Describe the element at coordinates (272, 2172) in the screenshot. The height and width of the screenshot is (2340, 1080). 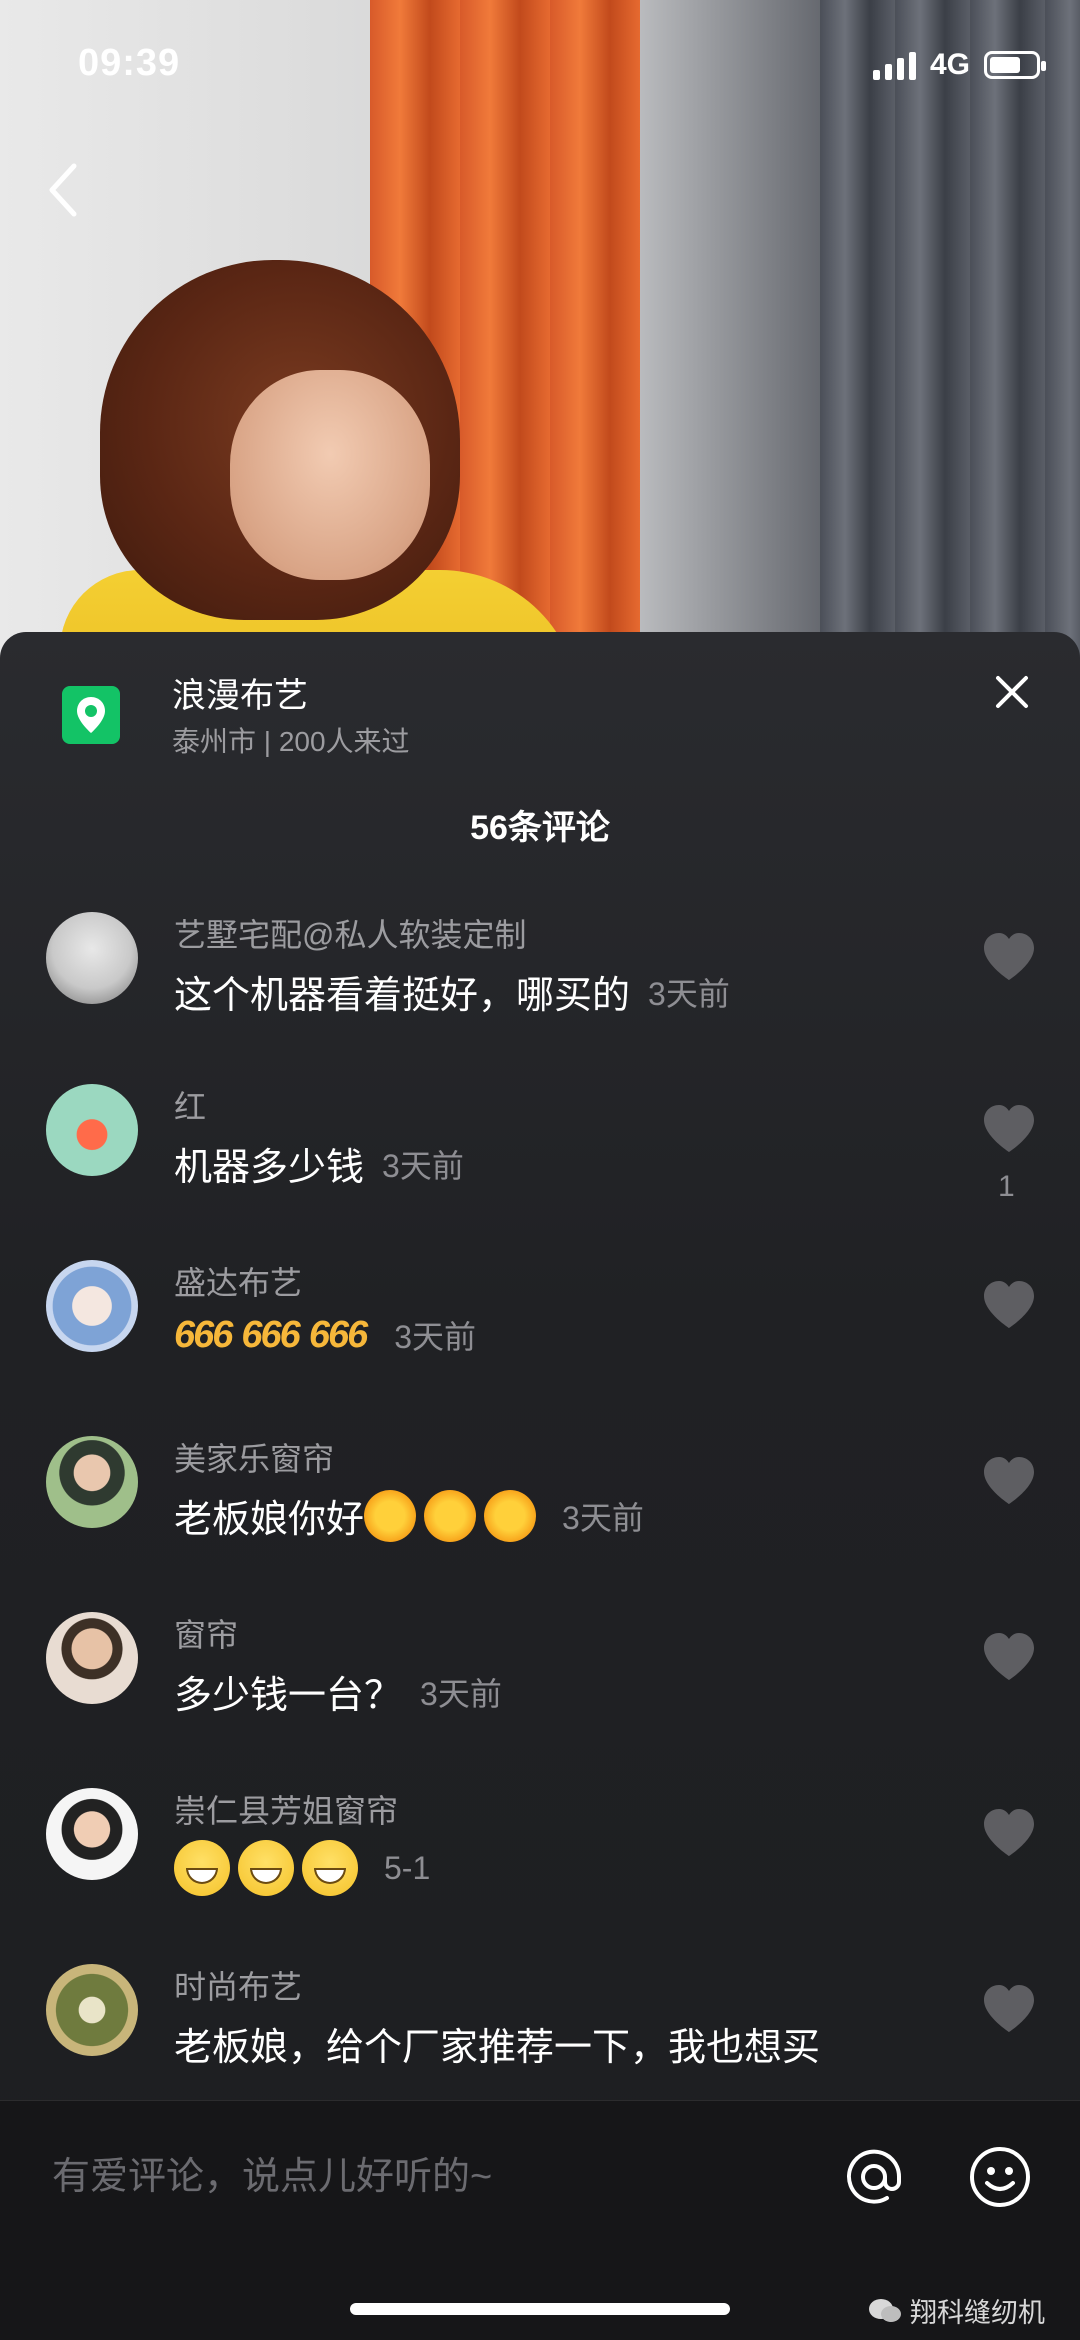
I see `comment-input: 有爱评论，说点儿好听的~` at that location.